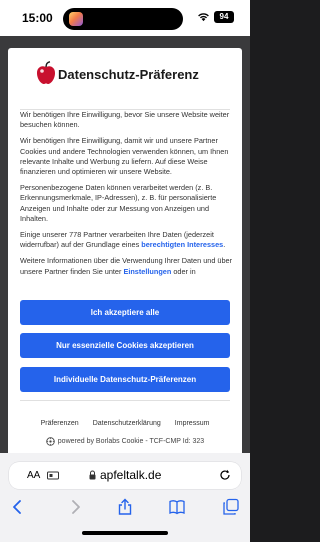 This screenshot has width=320, height=542. Describe the element at coordinates (177, 507) in the screenshot. I see `book-icon` at that location.